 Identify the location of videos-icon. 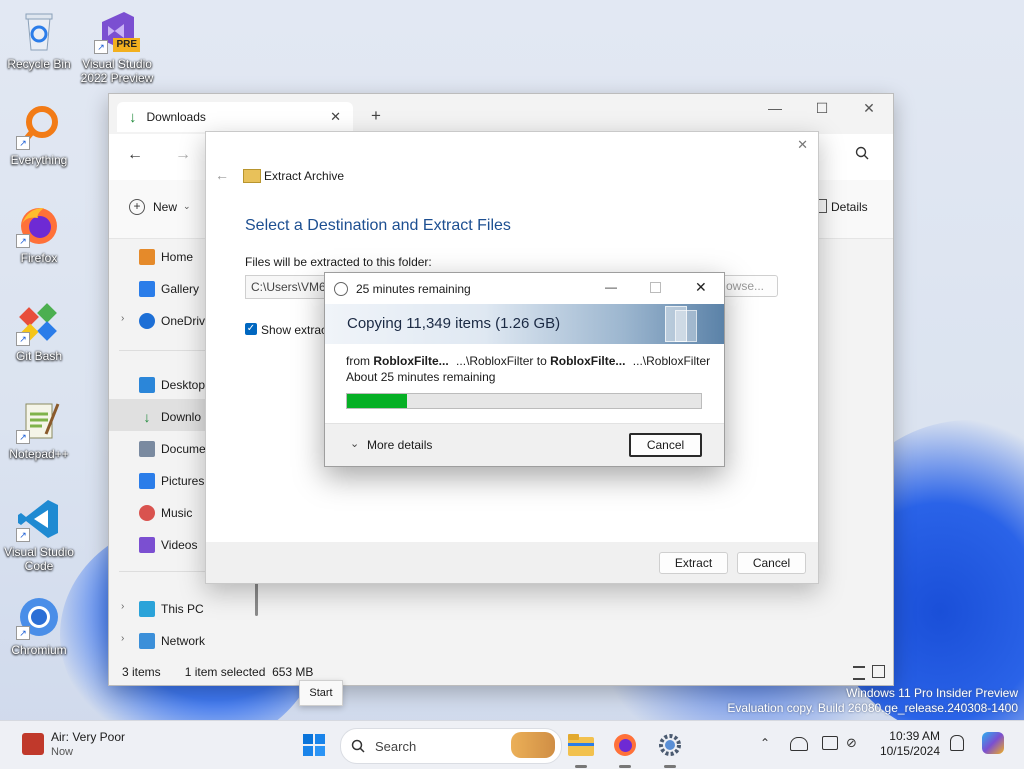
(147, 545).